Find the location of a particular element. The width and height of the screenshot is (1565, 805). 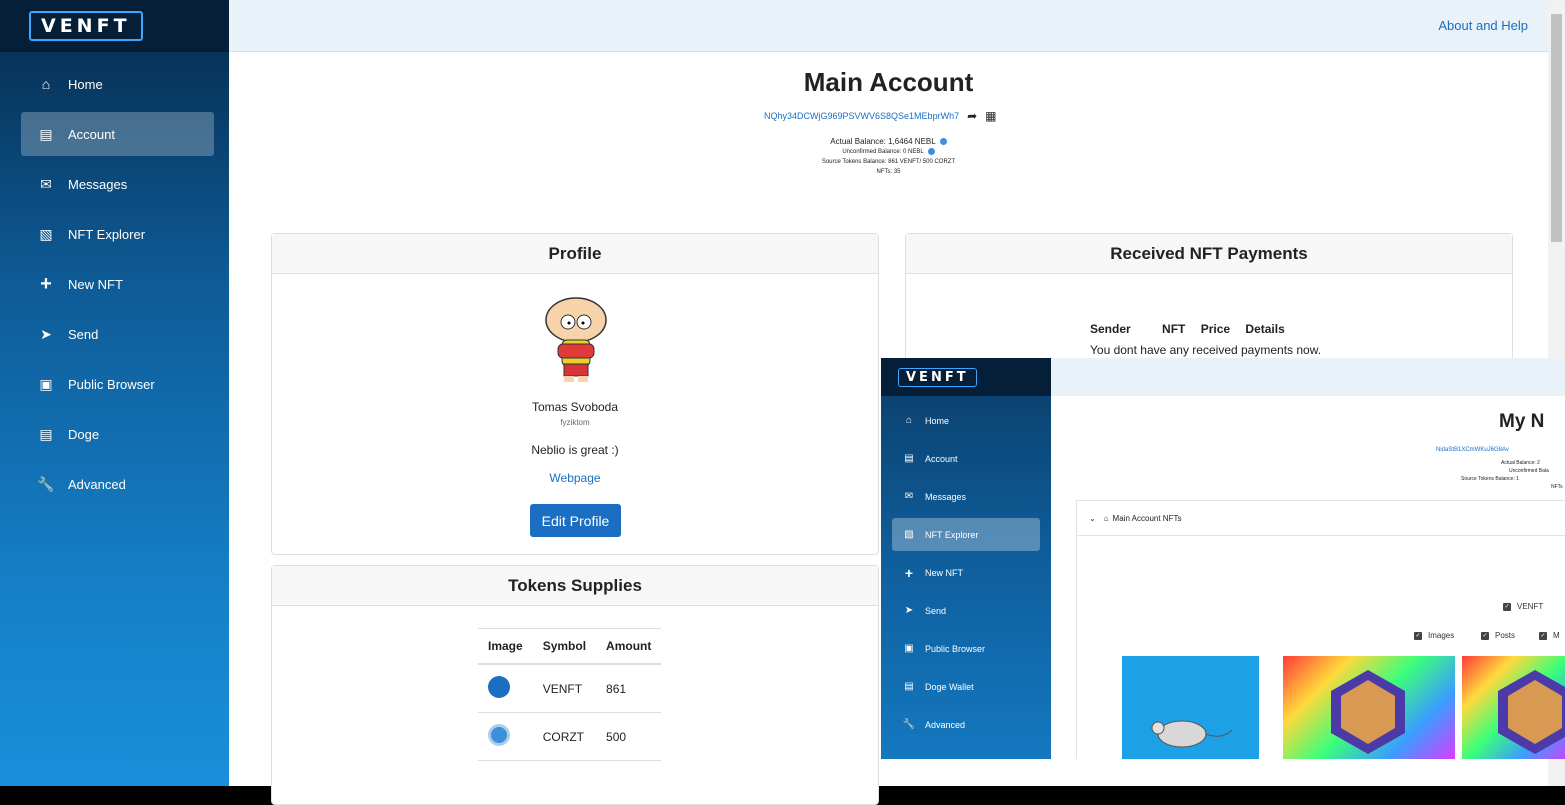

plus-icon: + is located at coordinates (46, 283).